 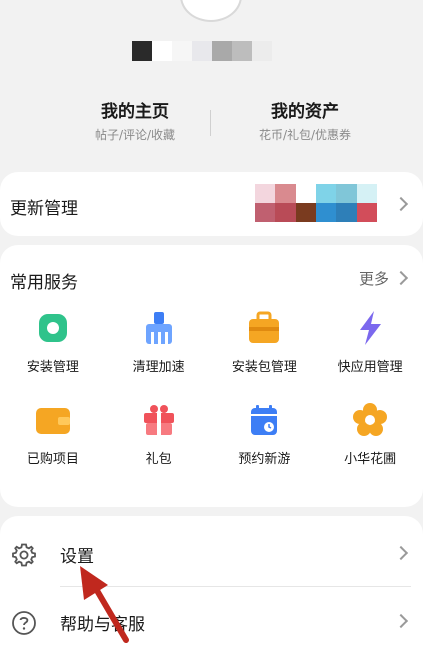 I want to click on stat-divider, so click(x=210, y=123).